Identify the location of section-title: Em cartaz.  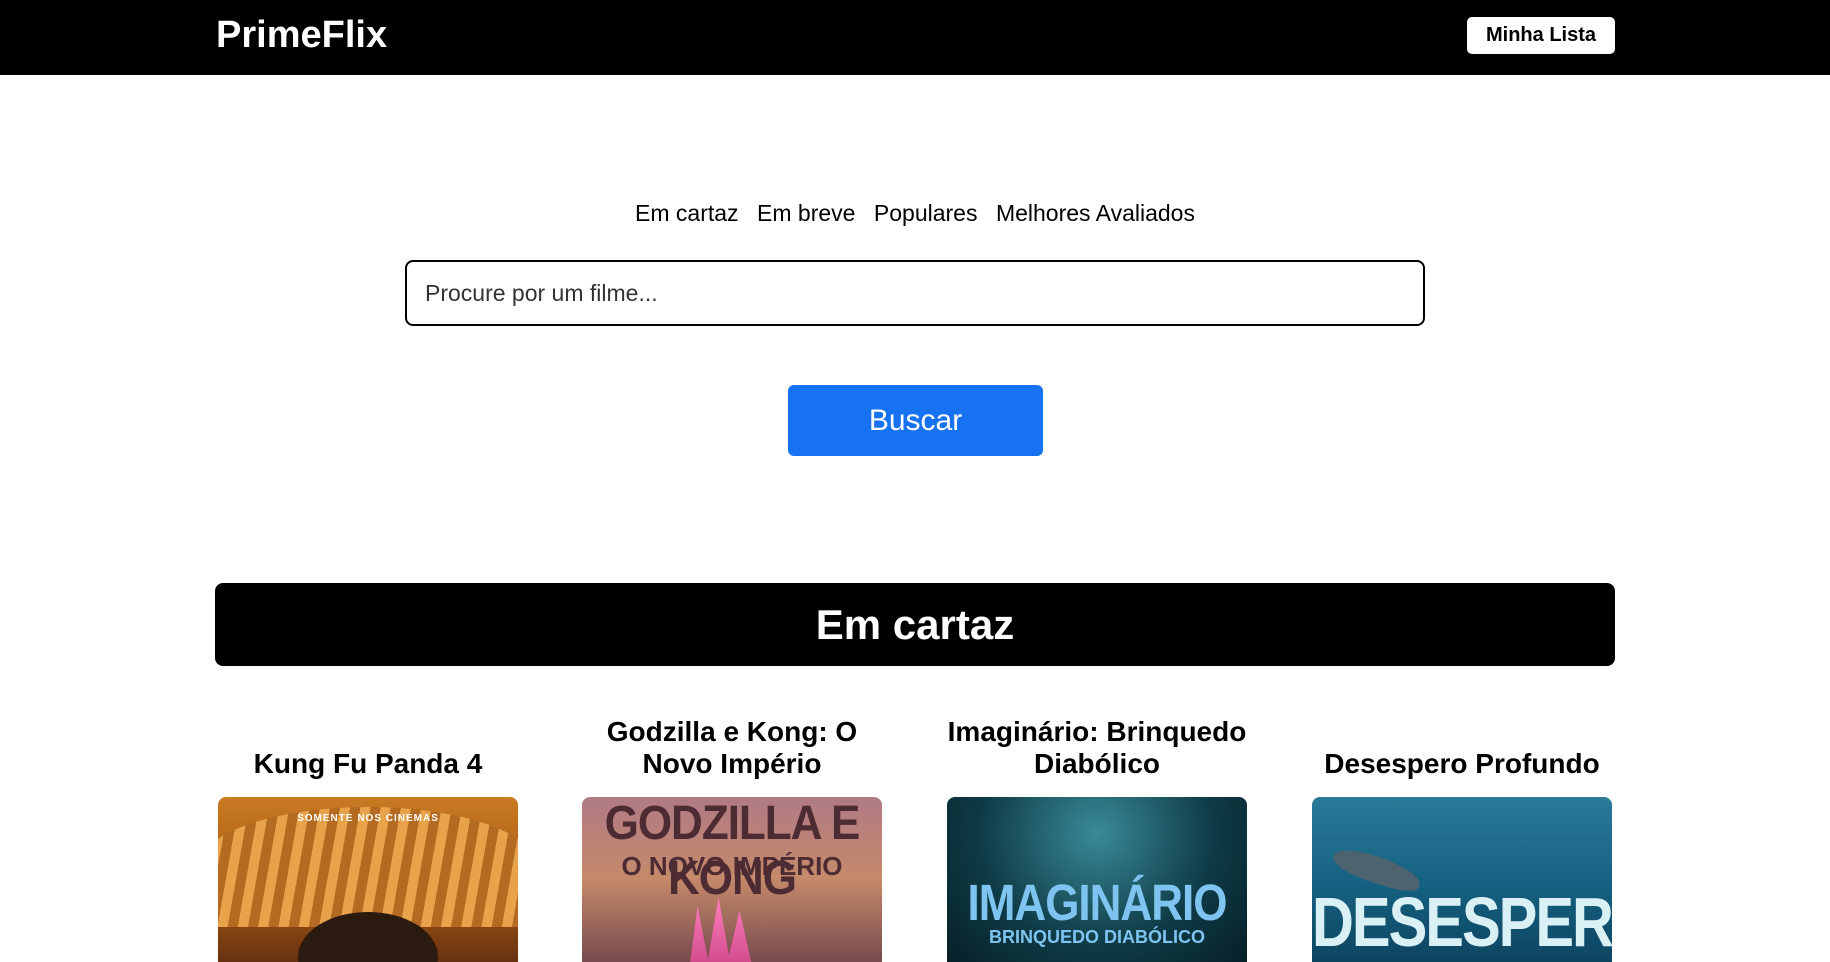
(915, 624).